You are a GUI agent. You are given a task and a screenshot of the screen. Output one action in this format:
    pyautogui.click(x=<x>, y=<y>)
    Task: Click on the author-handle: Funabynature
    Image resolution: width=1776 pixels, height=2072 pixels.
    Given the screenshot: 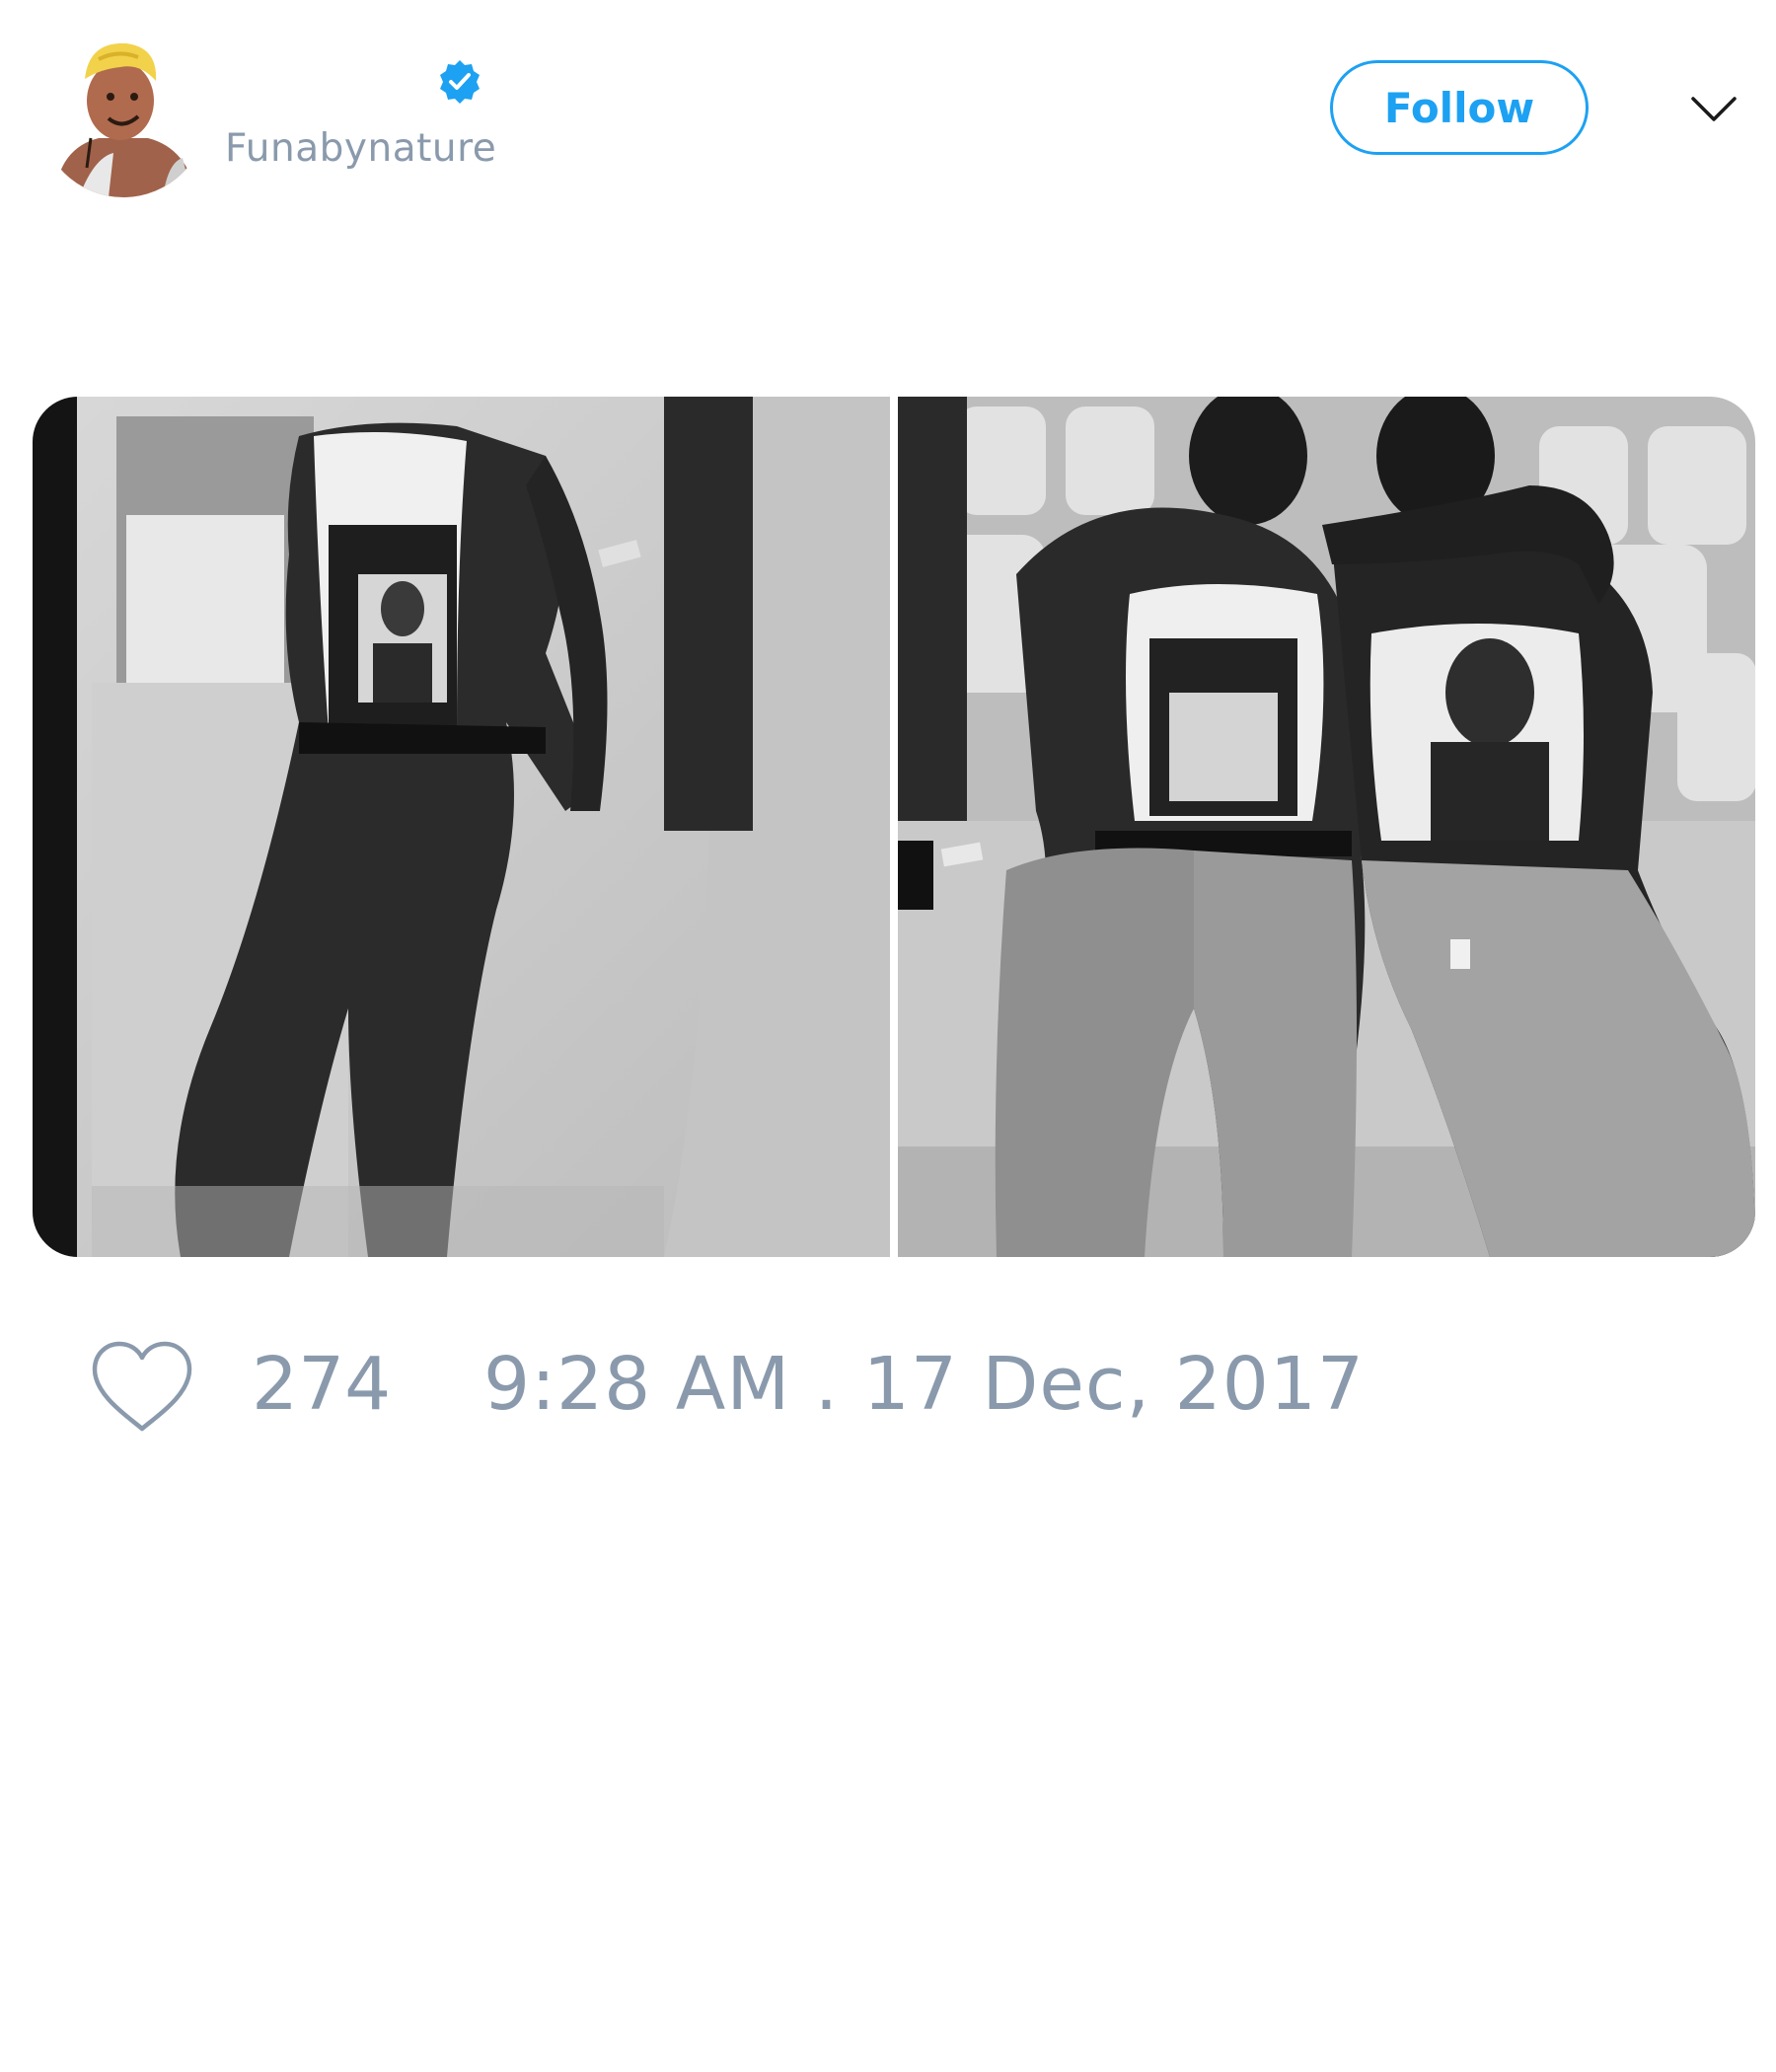 What is the action you would take?
    pyautogui.click(x=361, y=149)
    